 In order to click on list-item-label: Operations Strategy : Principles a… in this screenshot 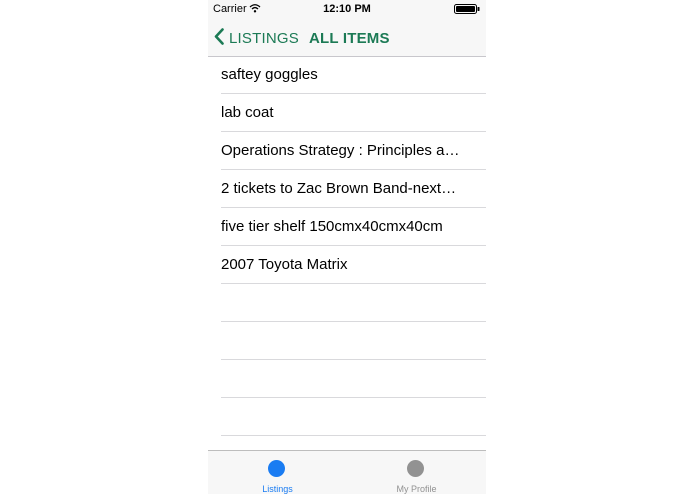, I will do `click(340, 150)`.